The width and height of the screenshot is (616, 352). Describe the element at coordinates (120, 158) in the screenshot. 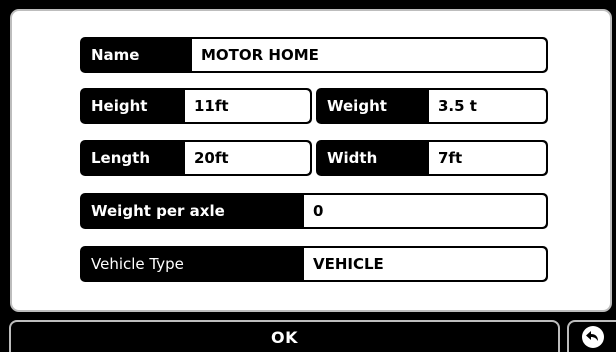

I see `length-label: Length` at that location.